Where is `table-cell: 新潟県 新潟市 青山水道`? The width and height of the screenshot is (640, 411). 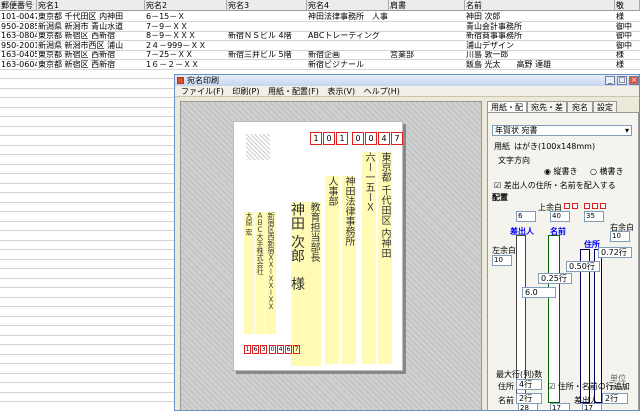 table-cell: 新潟県 新潟市 青山水道 is located at coordinates (91, 26).